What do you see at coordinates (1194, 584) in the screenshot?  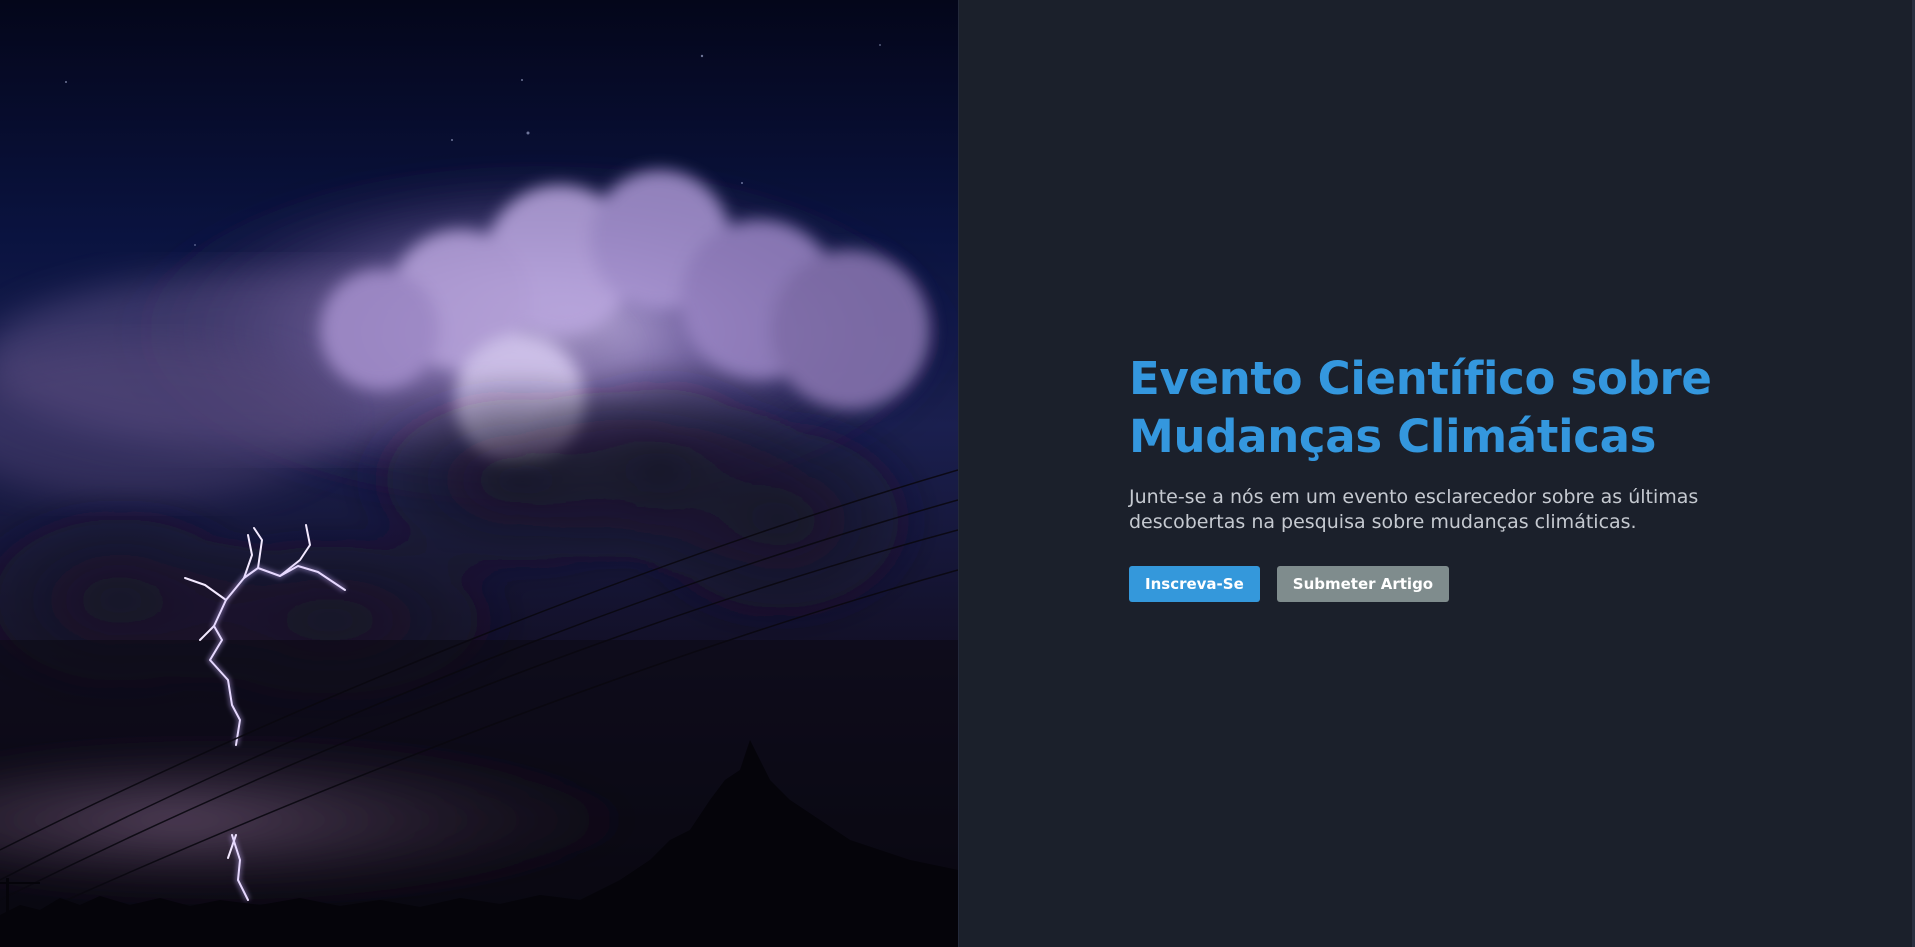 I see `register-button: Inscreva-Se` at bounding box center [1194, 584].